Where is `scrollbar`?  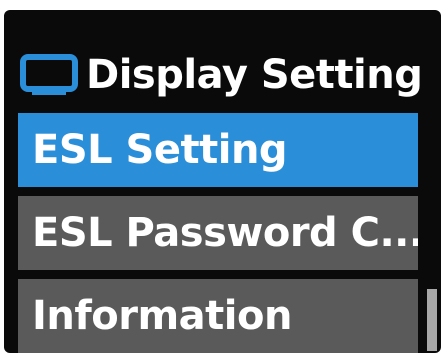
scrollbar is located at coordinates (432, 320).